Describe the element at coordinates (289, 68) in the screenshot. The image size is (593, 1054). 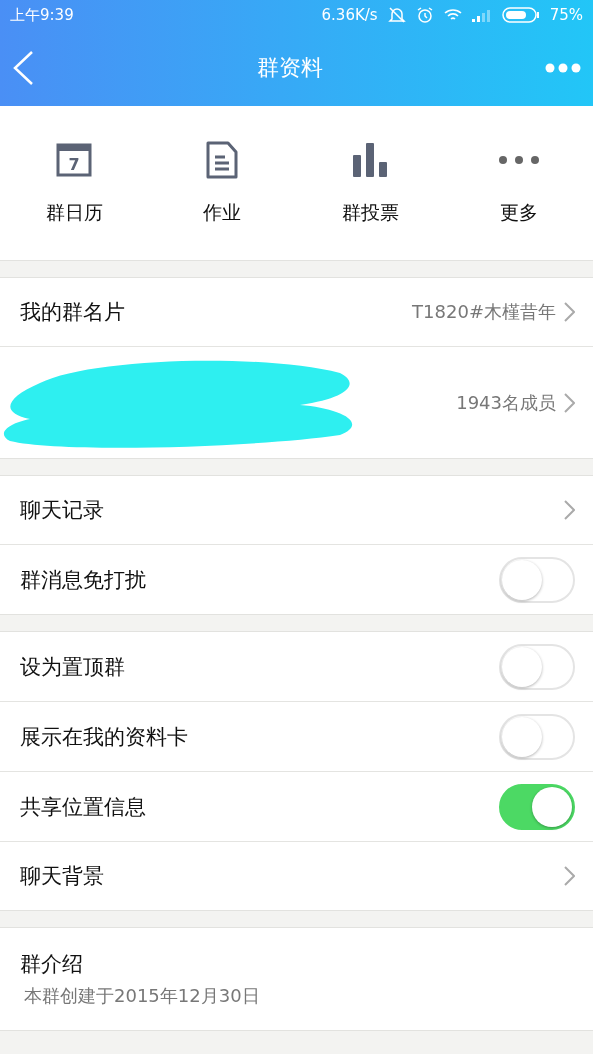
I see `page-title: 群资料` at that location.